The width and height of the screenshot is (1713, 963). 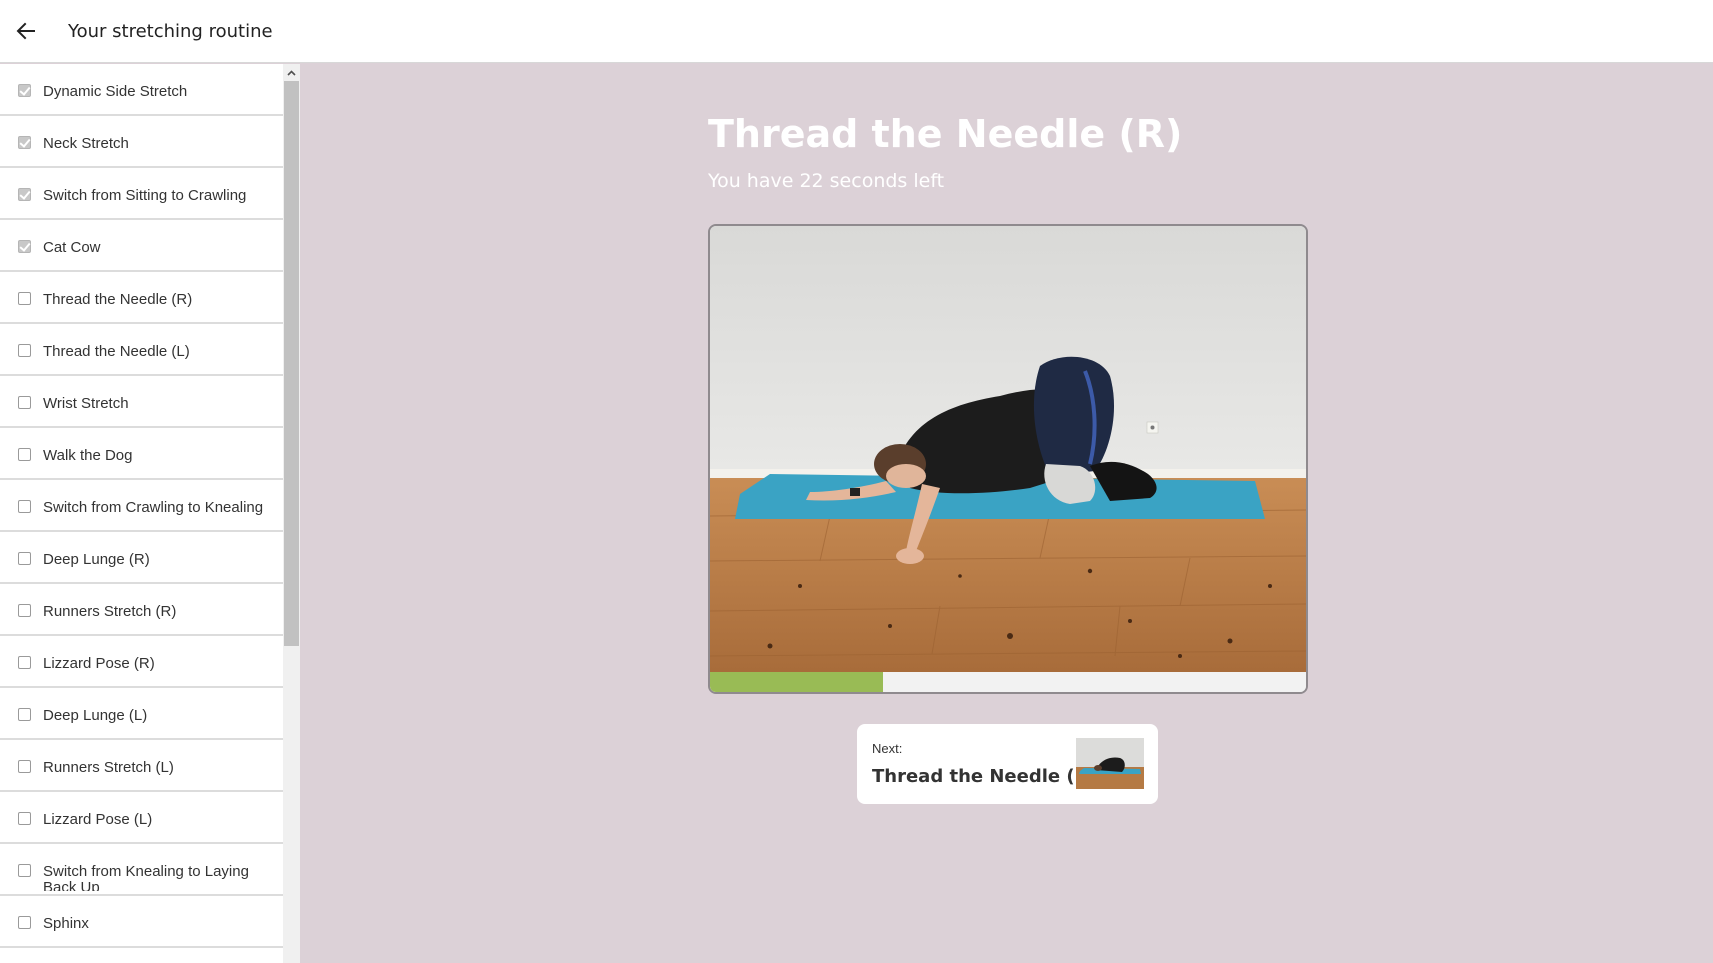 What do you see at coordinates (95, 716) in the screenshot?
I see `exercise-list-item-label: Deep Lunge (L)` at bounding box center [95, 716].